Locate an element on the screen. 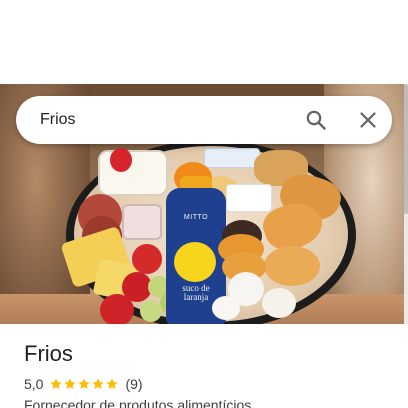 The height and width of the screenshot is (408, 408). rating-value: 5,0 is located at coordinates (34, 384).